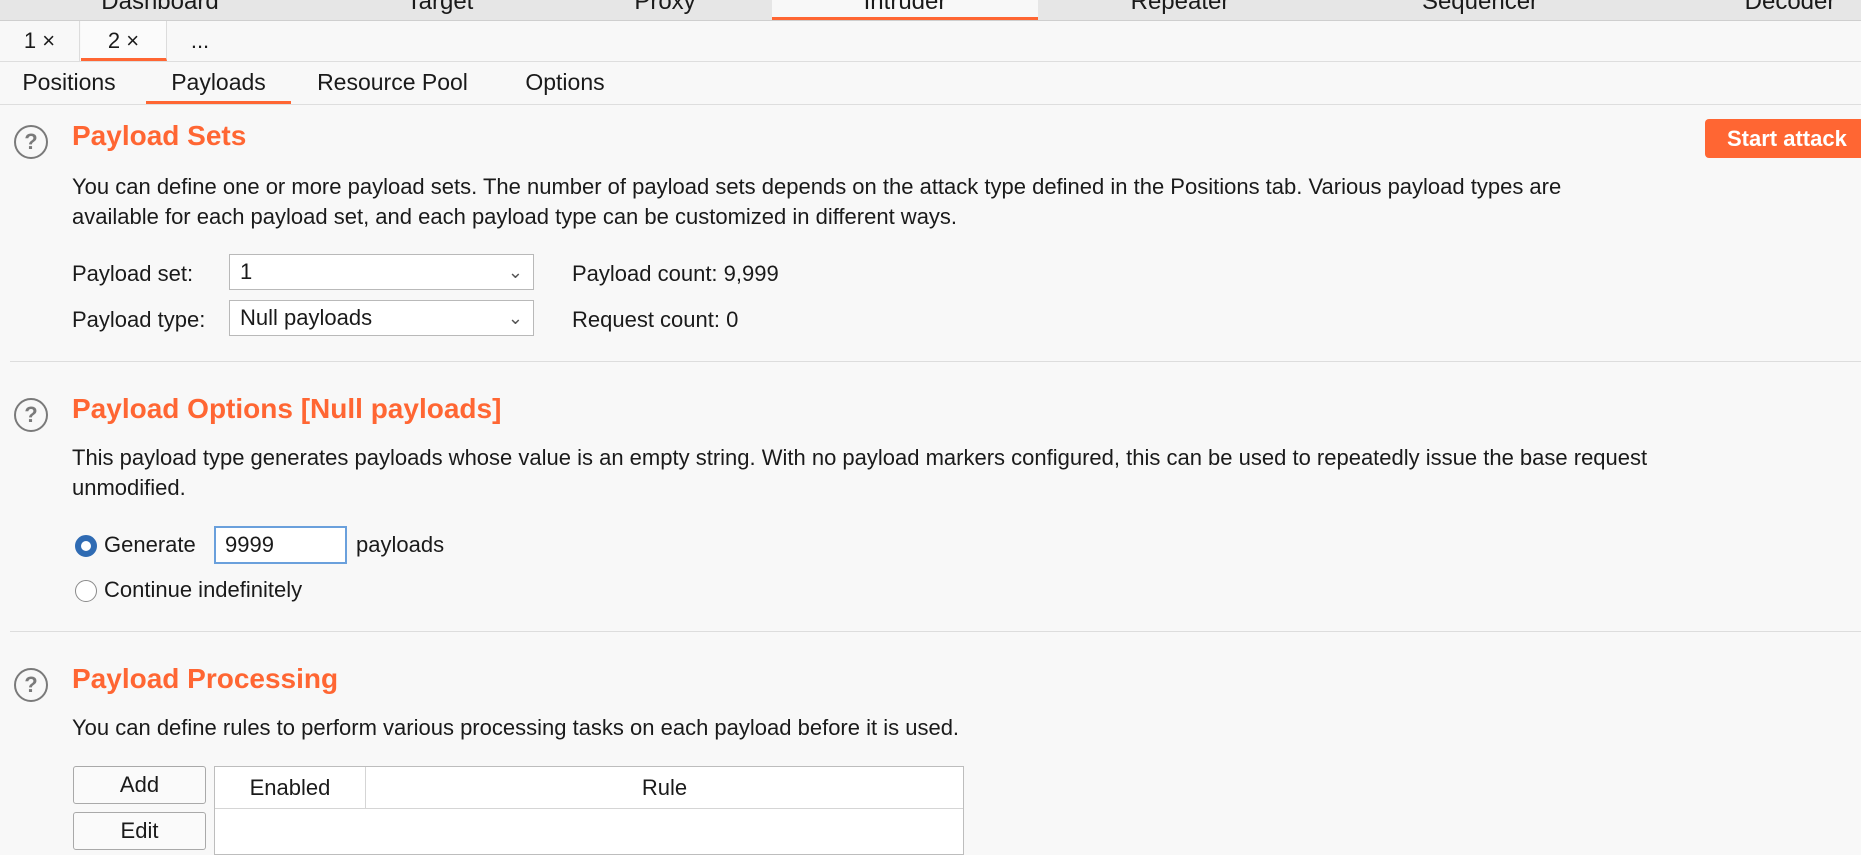 The image size is (1861, 855). What do you see at coordinates (246, 271) in the screenshot?
I see `payload-set-value: 1` at bounding box center [246, 271].